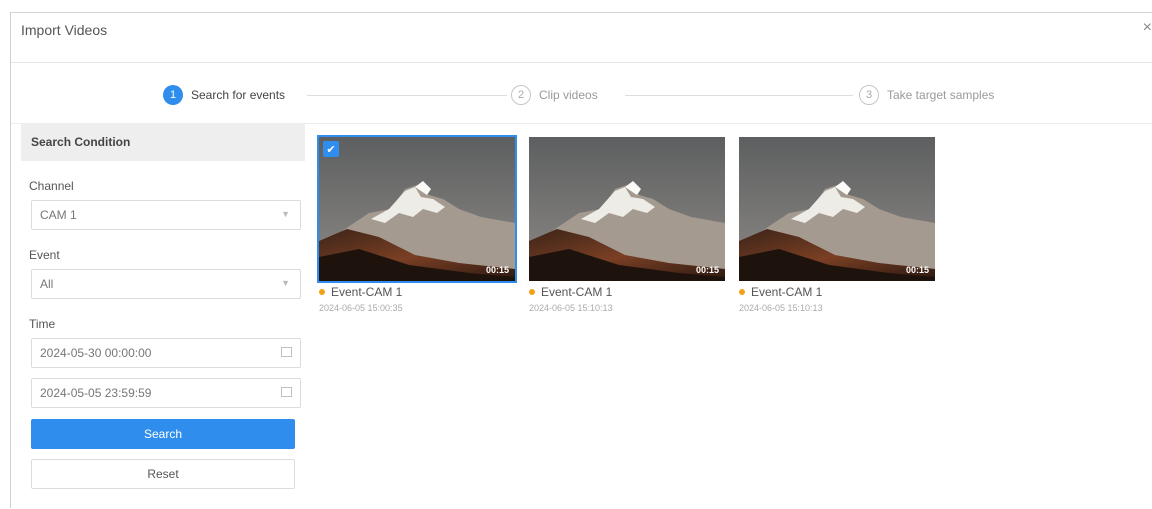 This screenshot has height=509, width=1152. I want to click on end-time-field: 2024-05-05 23:59:59, so click(166, 393).